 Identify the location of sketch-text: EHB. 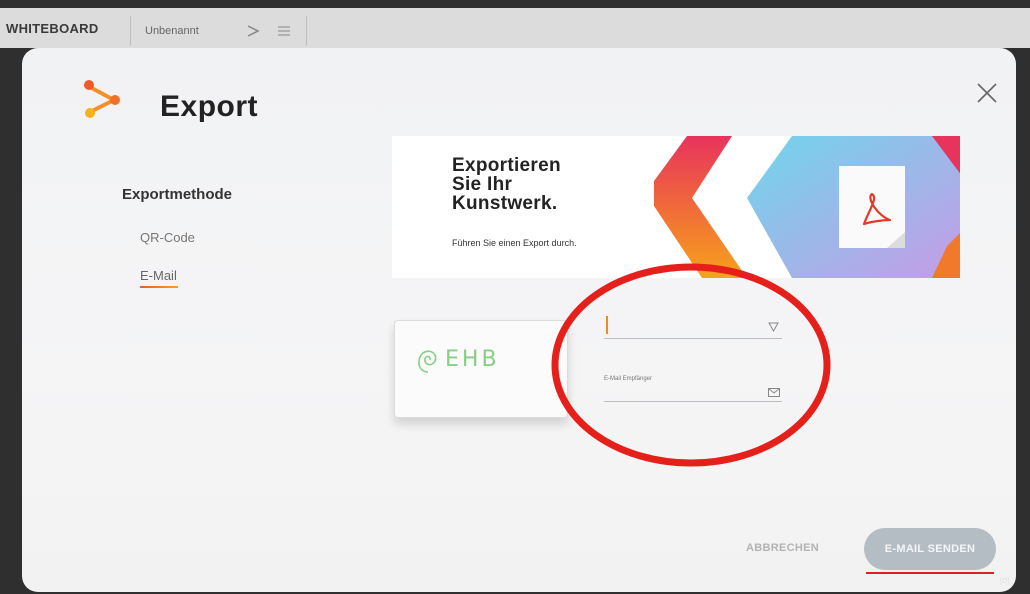
(472, 359).